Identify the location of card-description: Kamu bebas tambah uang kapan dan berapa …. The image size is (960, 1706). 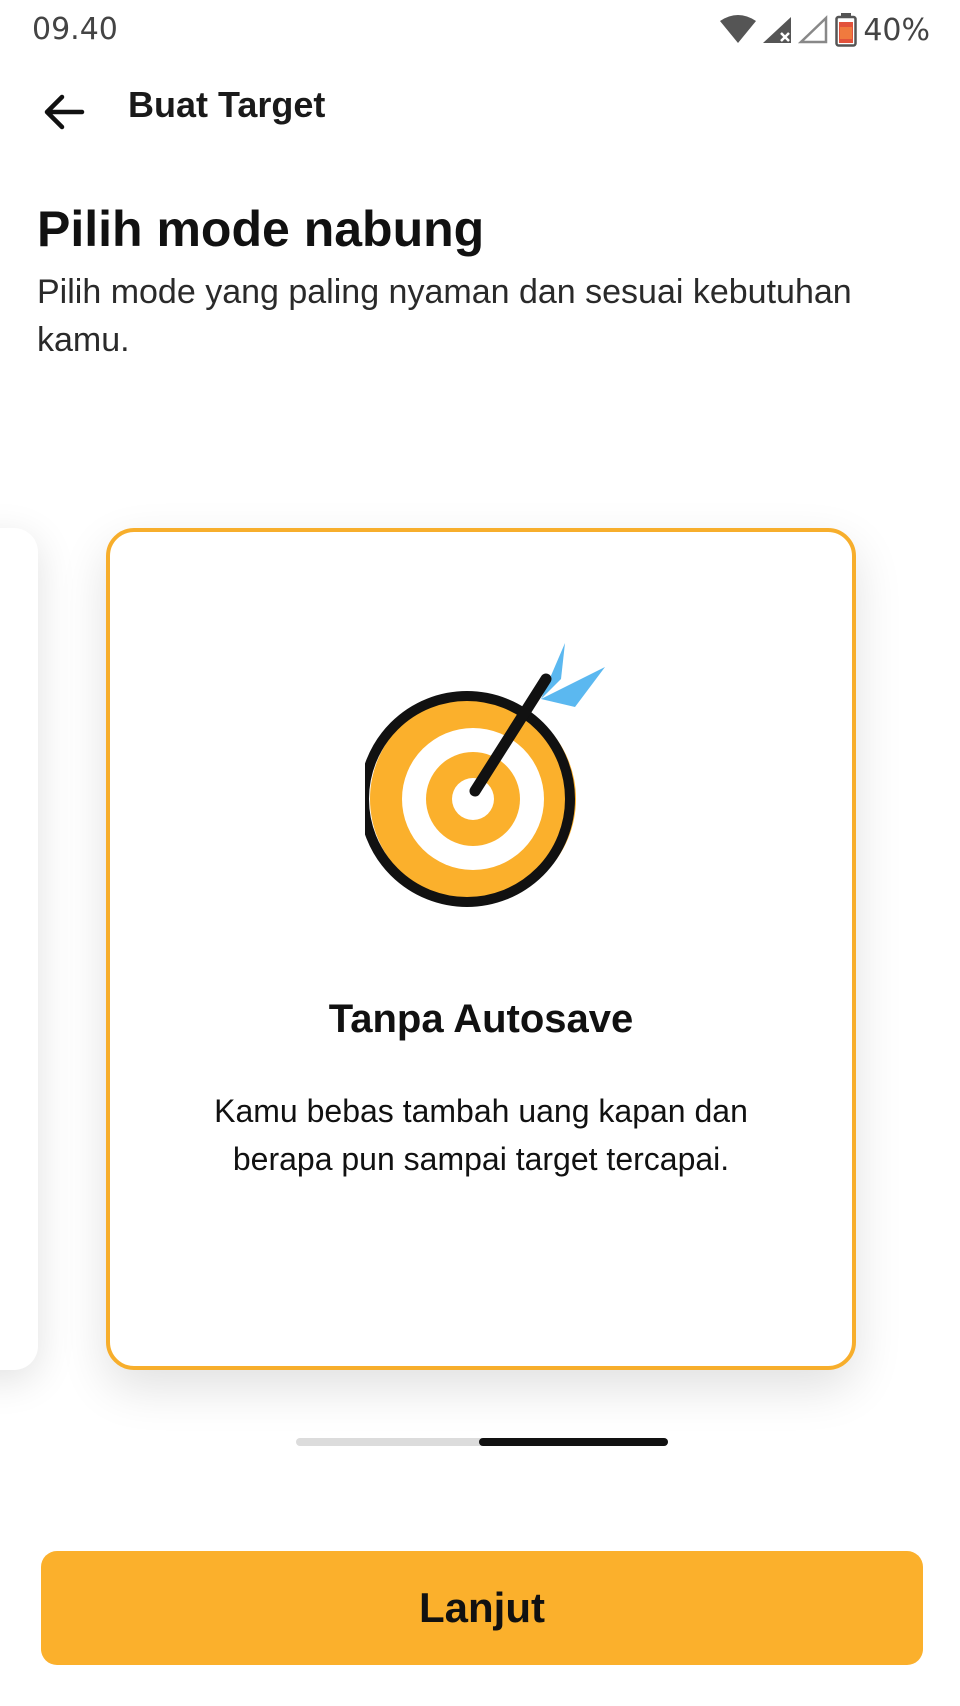
(481, 1135).